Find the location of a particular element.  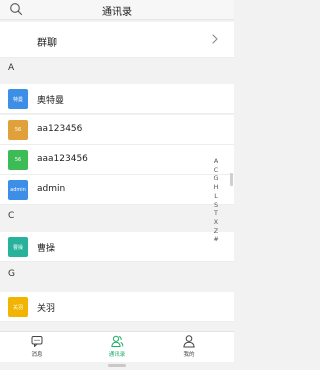

index-letter-g: G is located at coordinates (216, 178).